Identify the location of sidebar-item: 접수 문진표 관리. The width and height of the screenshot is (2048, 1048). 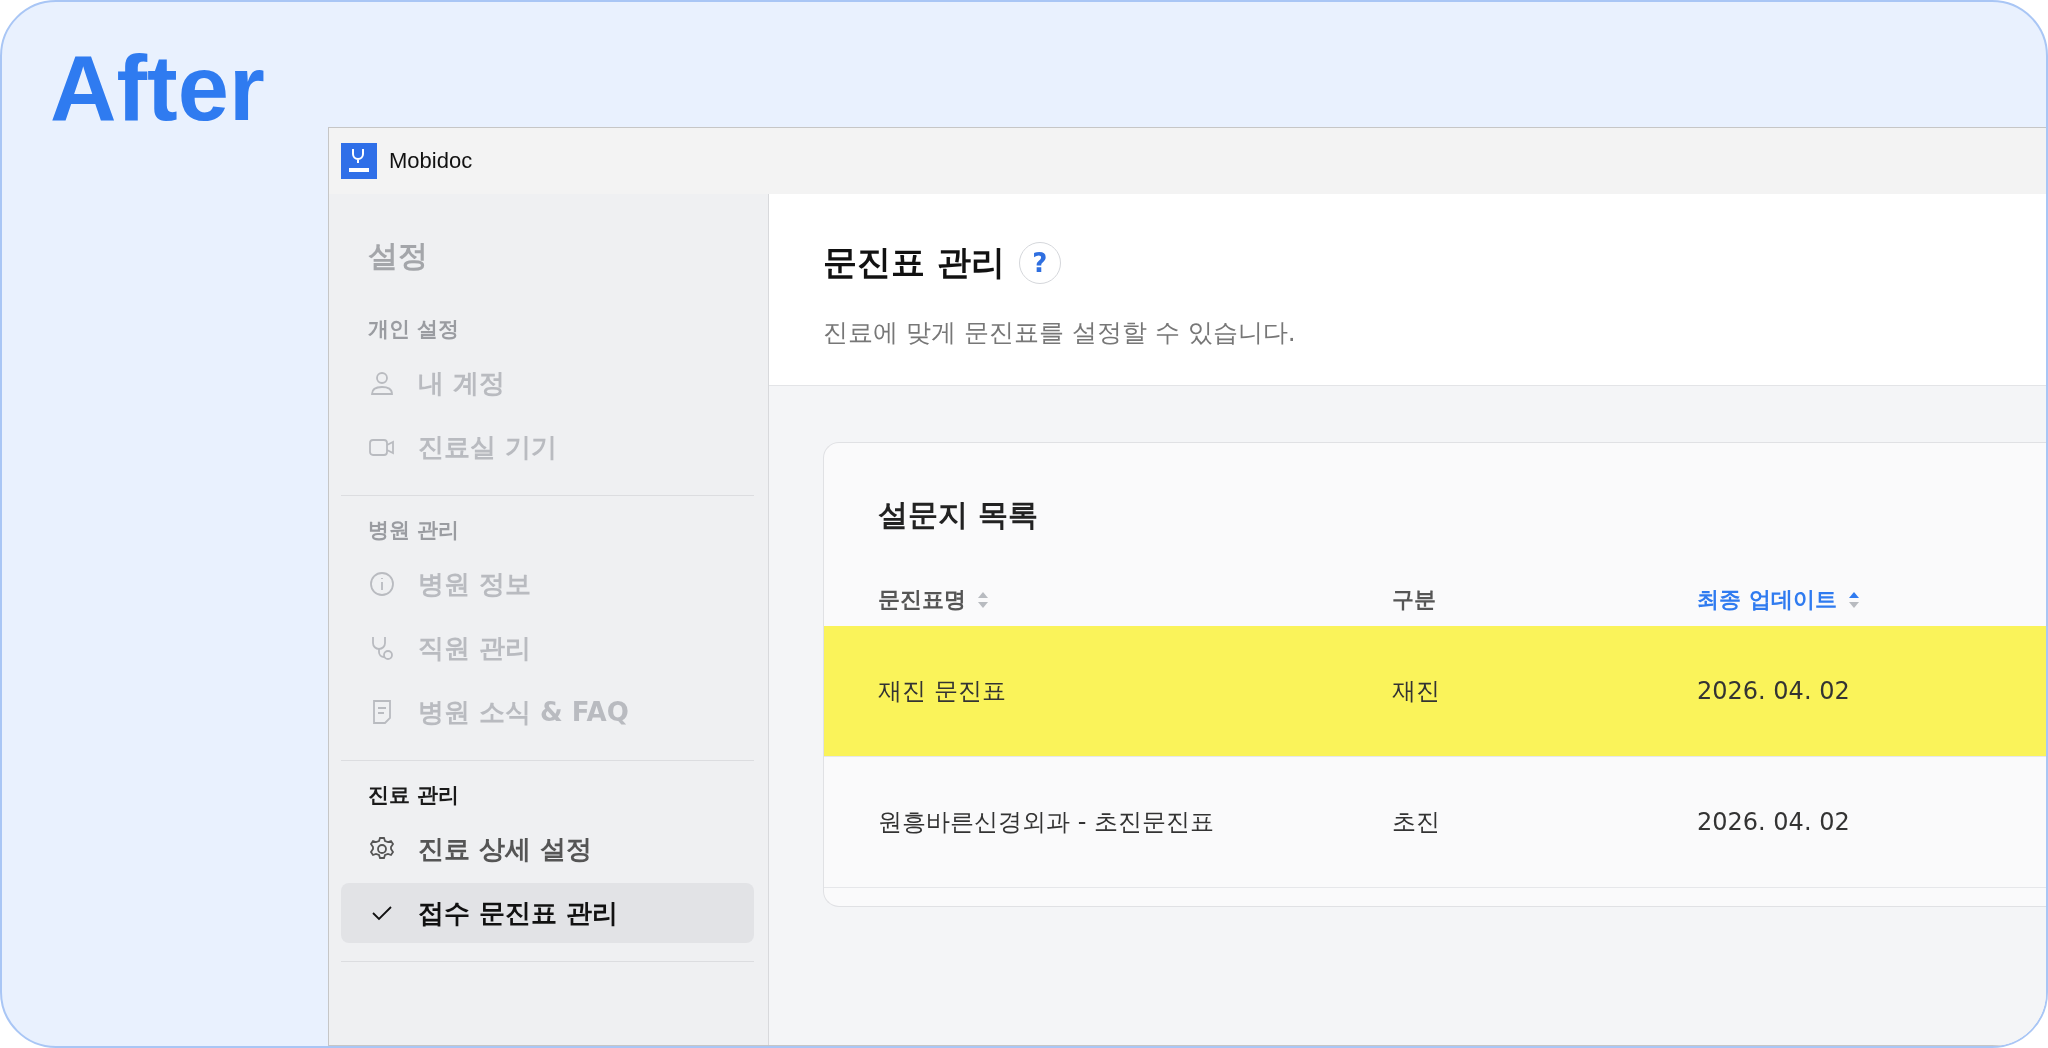
(547, 913).